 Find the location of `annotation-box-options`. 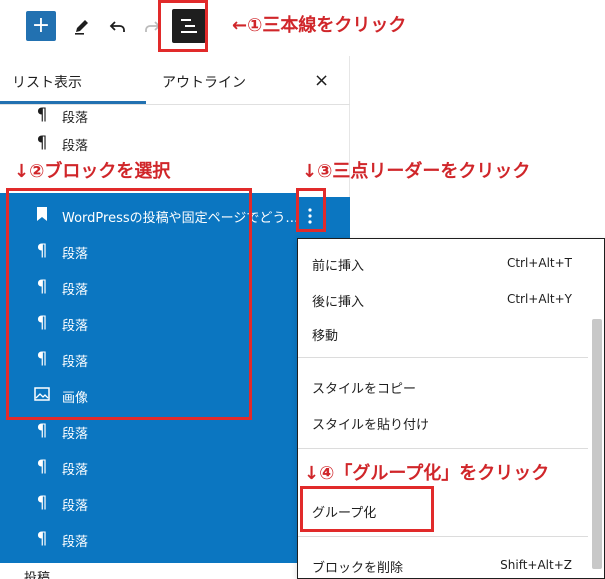

annotation-box-options is located at coordinates (311, 210).